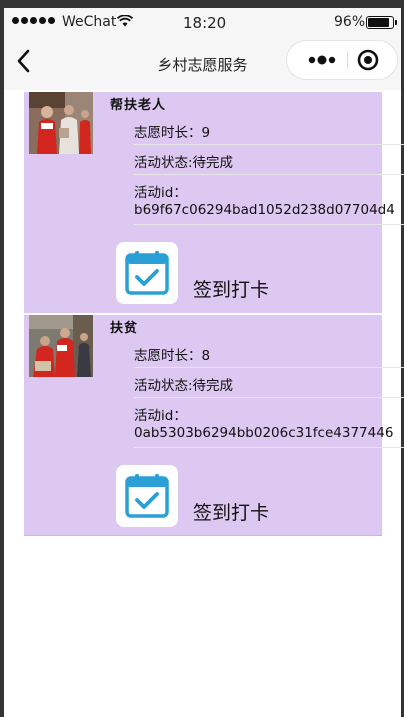 This screenshot has width=404, height=717. Describe the element at coordinates (125, 22) in the screenshot. I see `wifi-icon` at that location.